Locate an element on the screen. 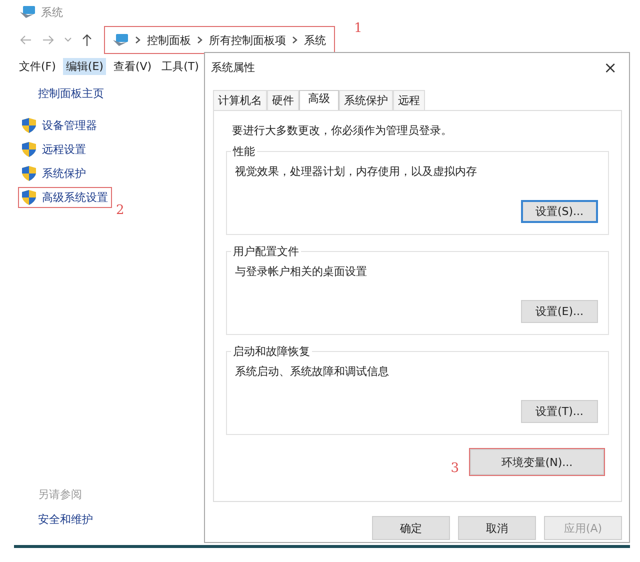 This screenshot has width=640, height=562. menu-item: 文件(F) is located at coordinates (37, 66).